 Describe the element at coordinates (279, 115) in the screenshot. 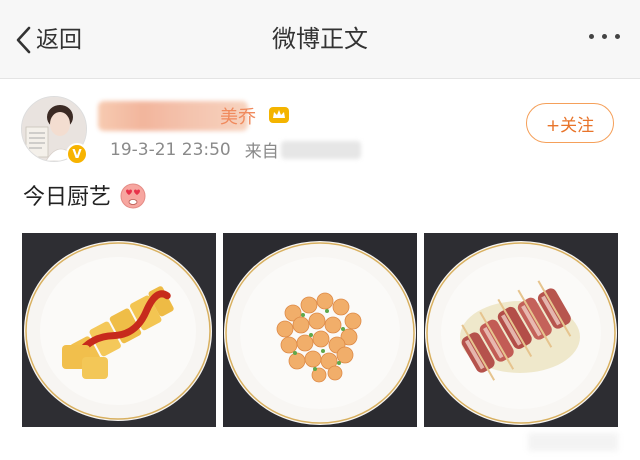

I see `crown-icon` at that location.